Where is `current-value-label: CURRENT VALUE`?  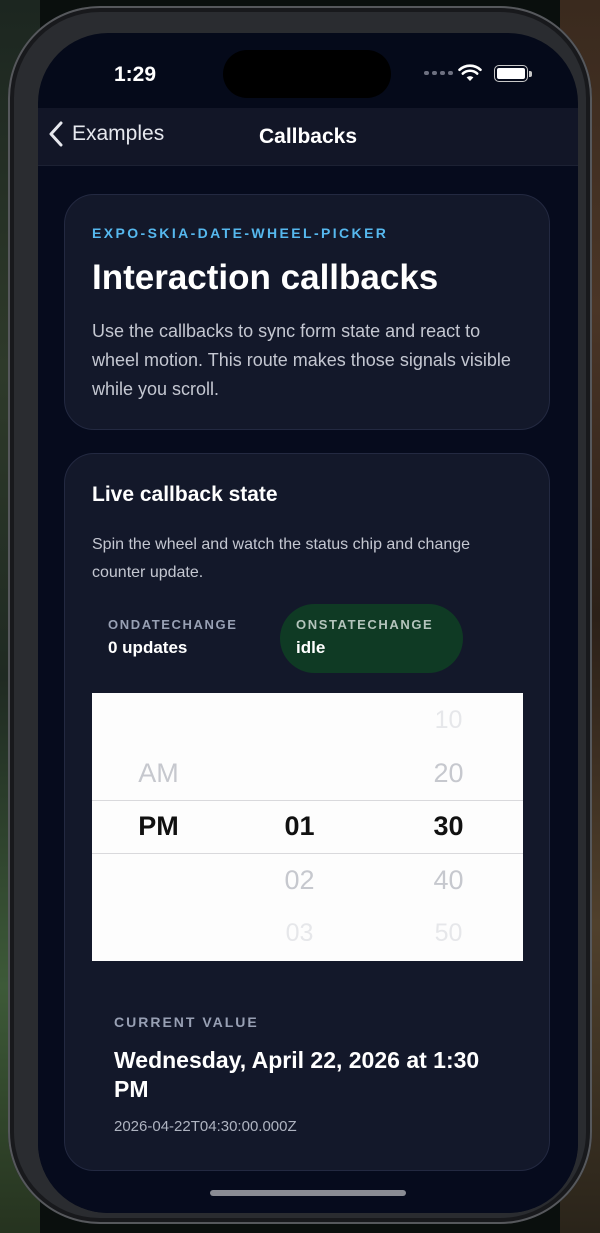
current-value-label: CURRENT VALUE is located at coordinates (186, 1022).